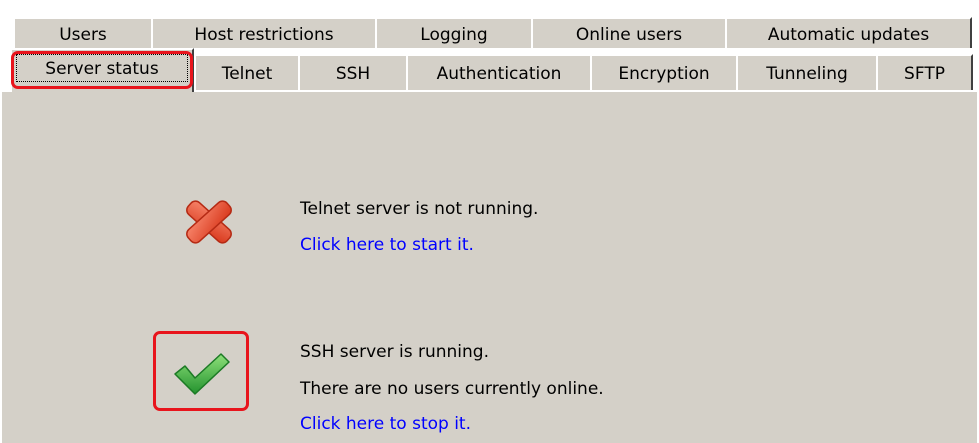  Describe the element at coordinates (419, 209) in the screenshot. I see `telnet-status-text: Telnet server is not running.` at that location.